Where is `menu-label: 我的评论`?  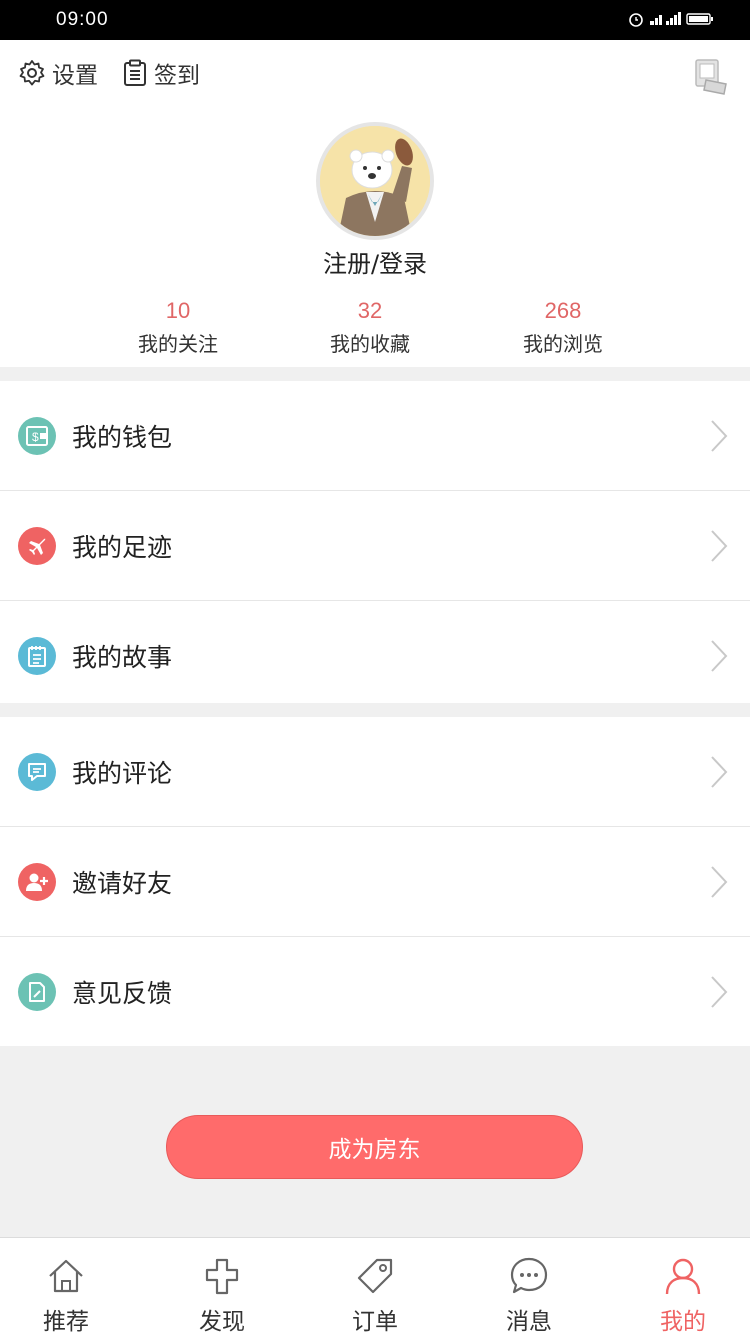 menu-label: 我的评论 is located at coordinates (122, 773).